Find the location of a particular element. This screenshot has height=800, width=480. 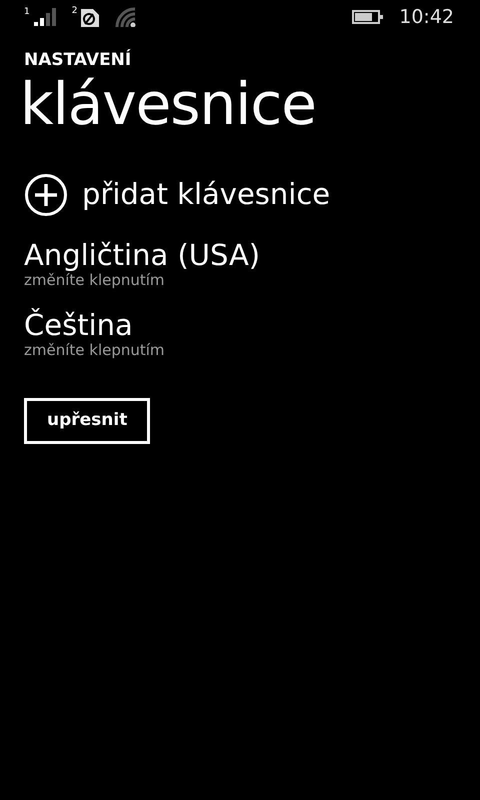

keyboard-name: Čeština is located at coordinates (252, 325).